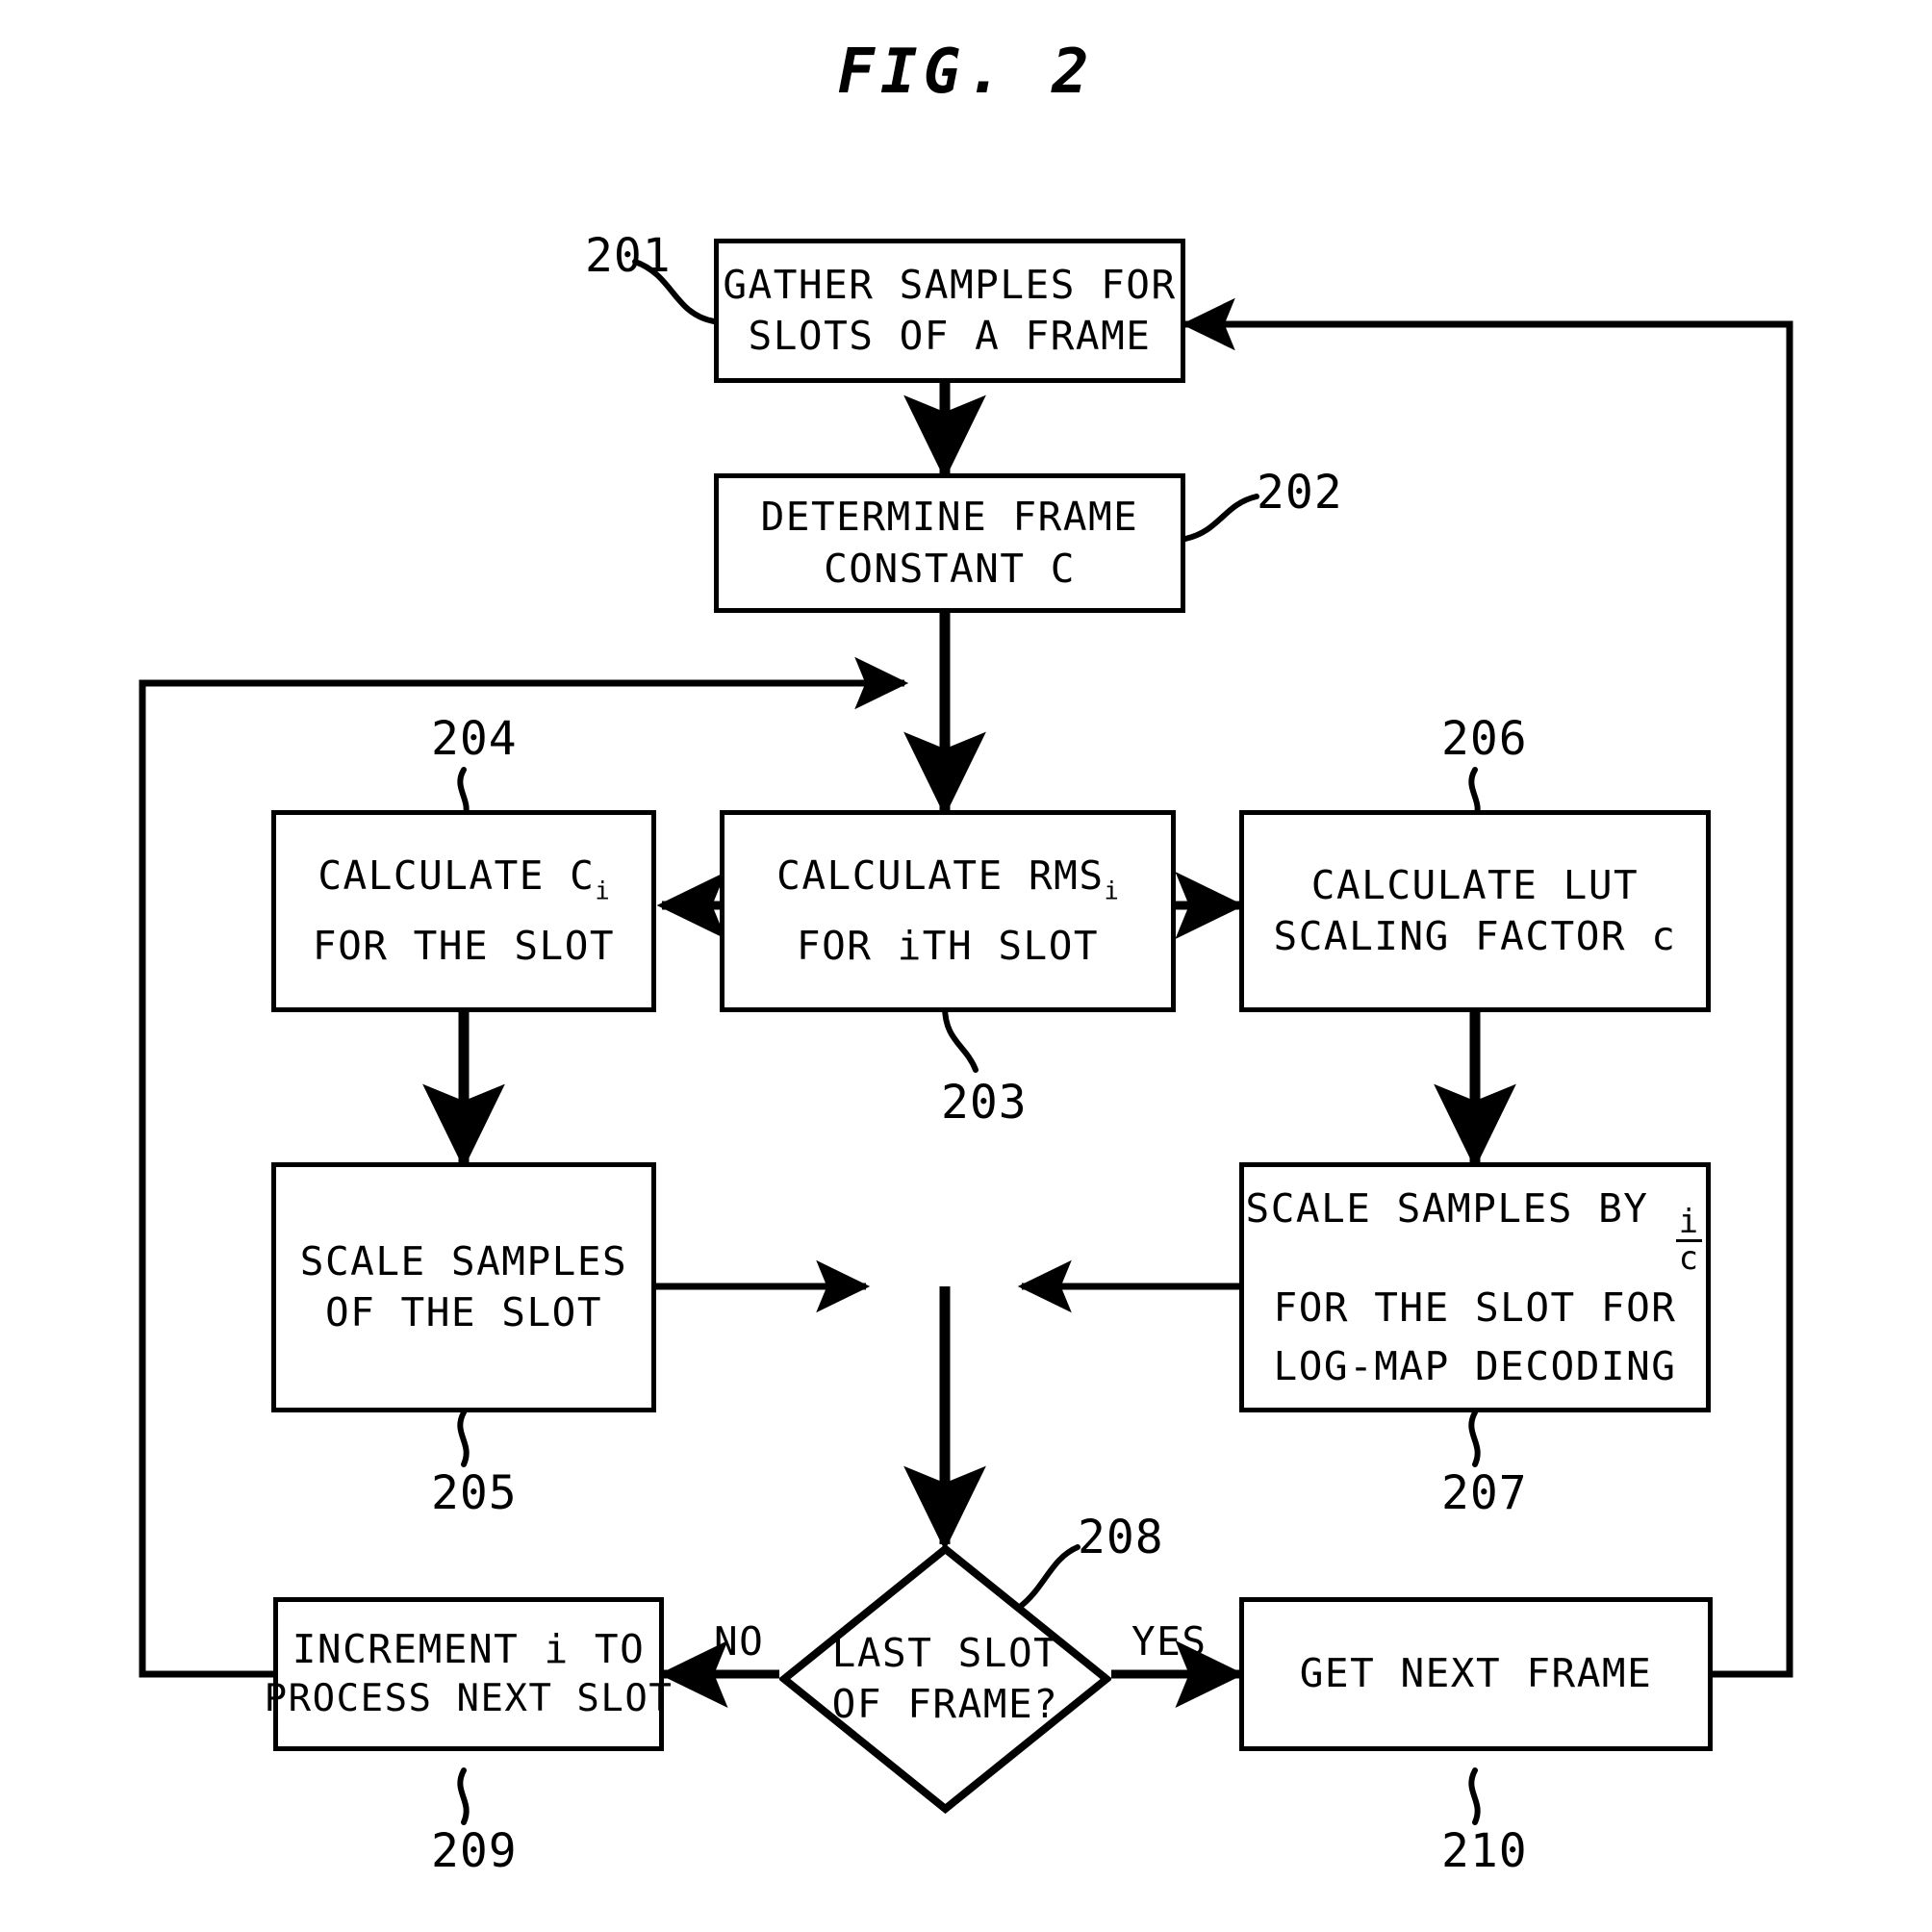 This screenshot has width=1932, height=1932. I want to click on box-201-line-2: SLOTS OF A FRAME, so click(950, 336).